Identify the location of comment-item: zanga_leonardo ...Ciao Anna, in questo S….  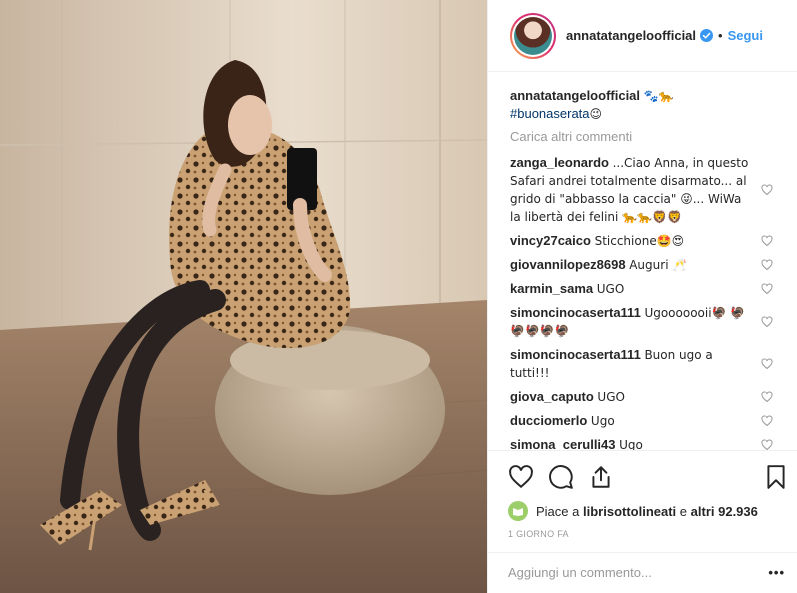
(642, 190).